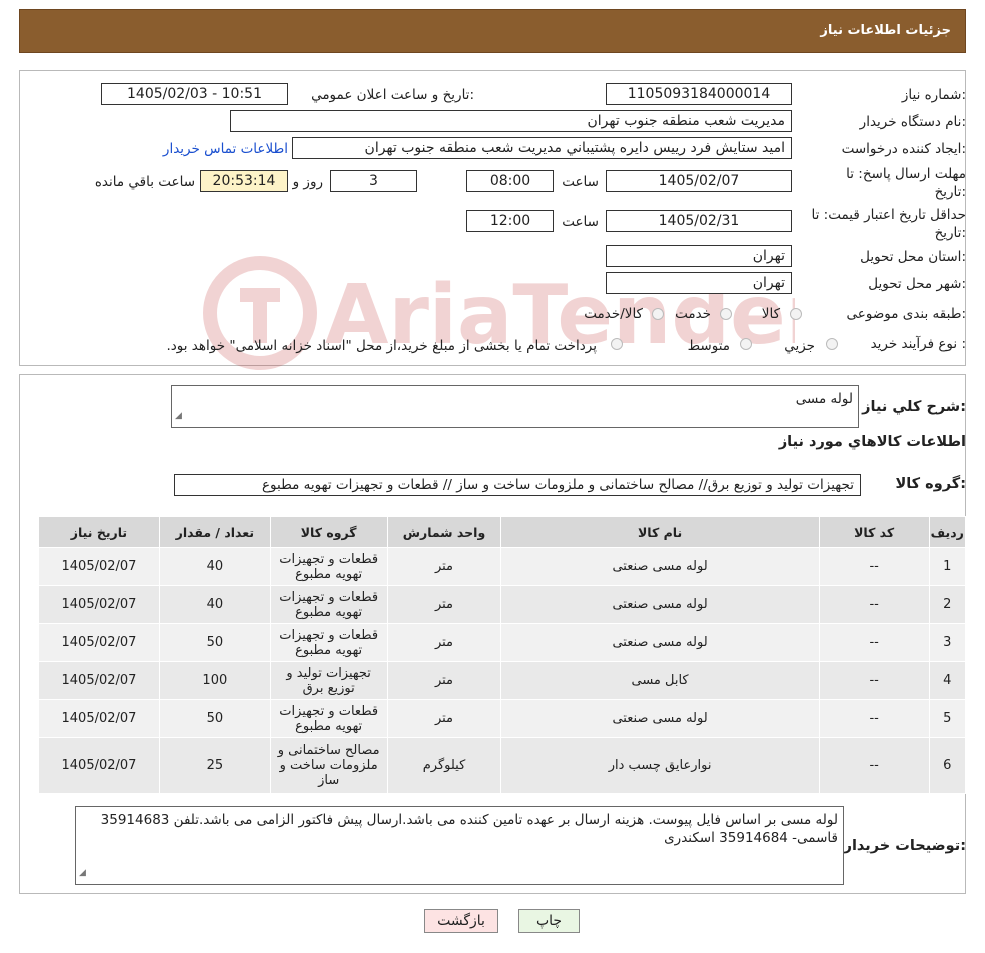 The image size is (985, 953). Describe the element at coordinates (549, 921) in the screenshot. I see `print-button: چاپ` at that location.